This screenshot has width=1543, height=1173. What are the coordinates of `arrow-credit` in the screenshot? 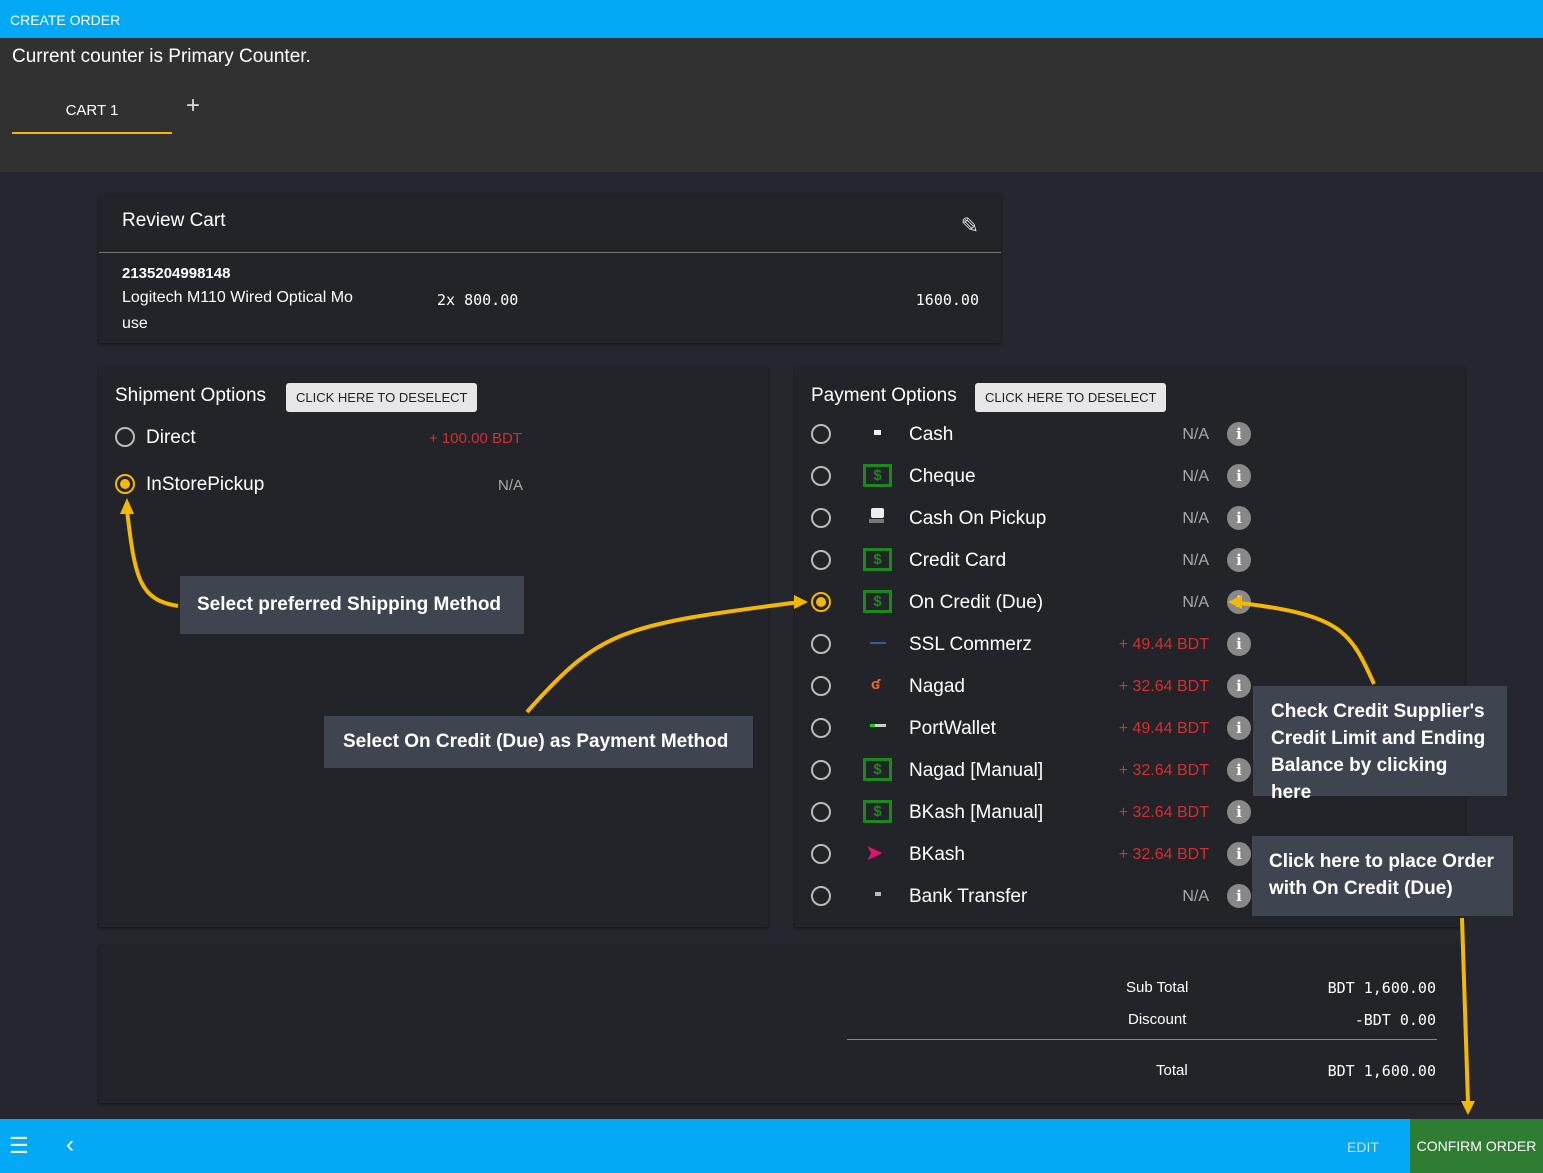 It's located at (1307, 643).